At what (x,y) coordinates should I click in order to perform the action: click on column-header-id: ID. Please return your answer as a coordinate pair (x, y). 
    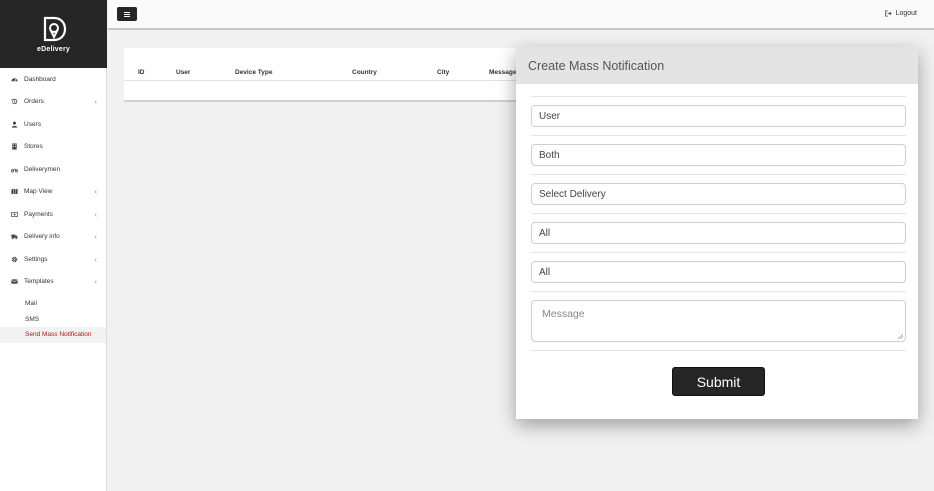
    Looking at the image, I should click on (141, 72).